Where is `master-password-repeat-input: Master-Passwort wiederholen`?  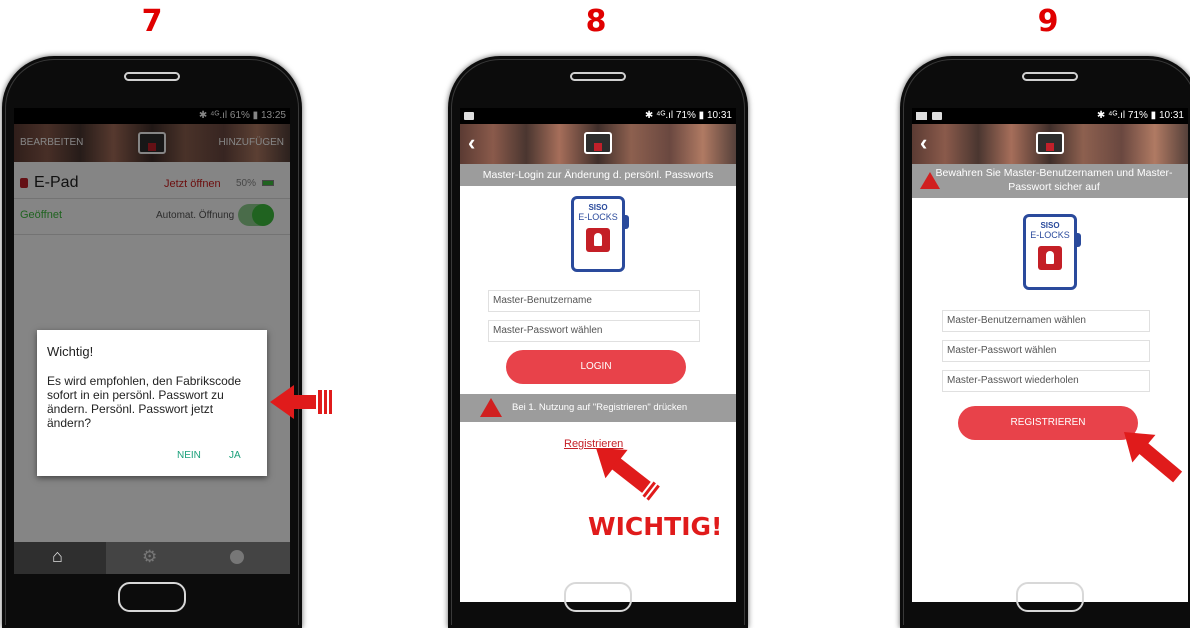
master-password-repeat-input: Master-Passwort wiederholen is located at coordinates (1046, 381).